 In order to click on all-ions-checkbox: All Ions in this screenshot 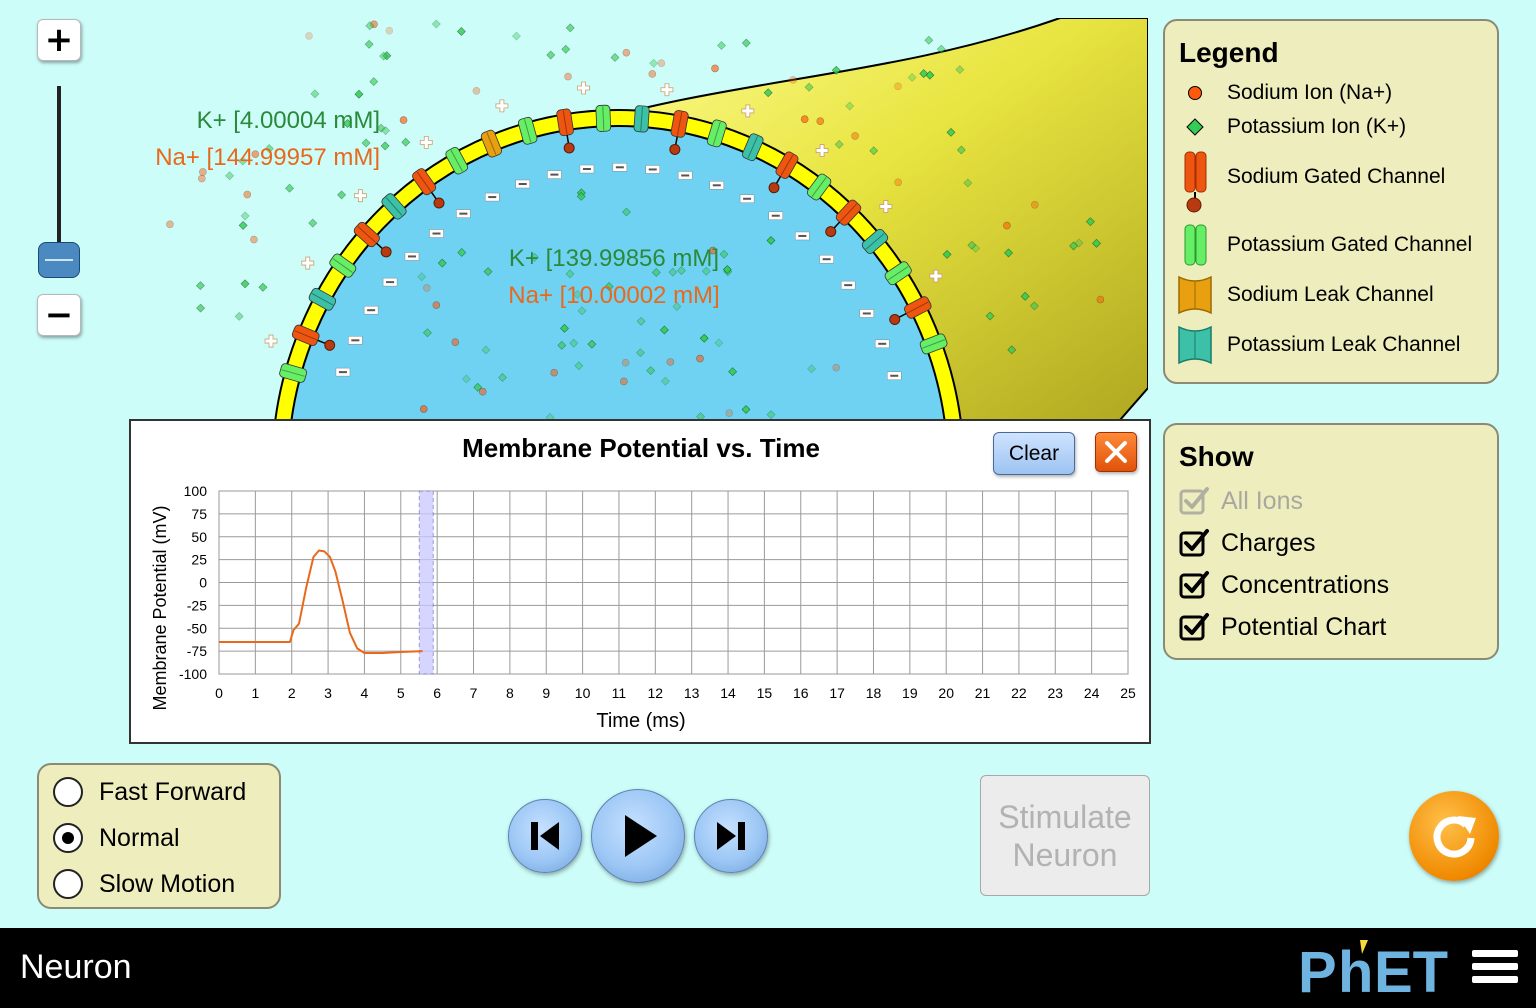, I will do `click(1241, 501)`.